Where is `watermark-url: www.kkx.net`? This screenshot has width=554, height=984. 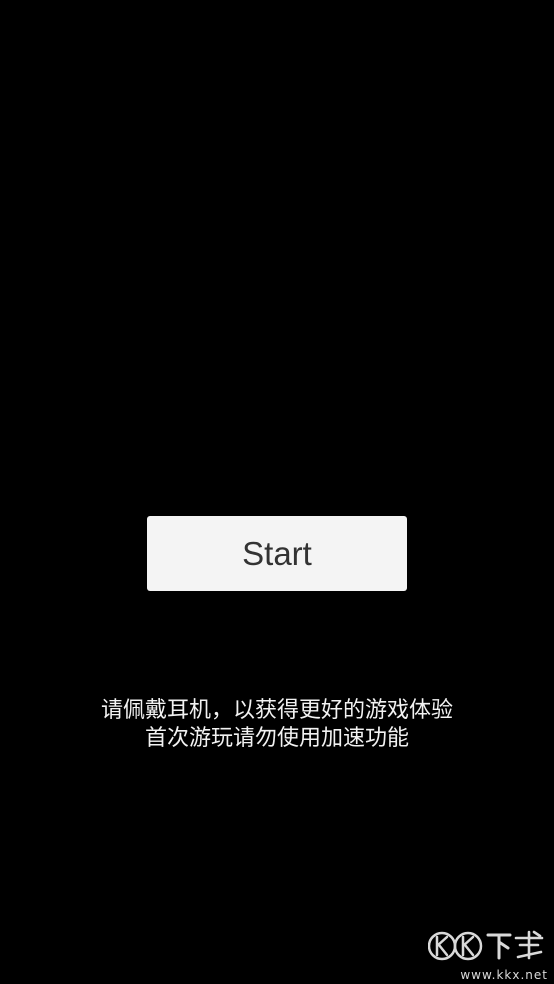 watermark-url: www.kkx.net is located at coordinates (504, 975).